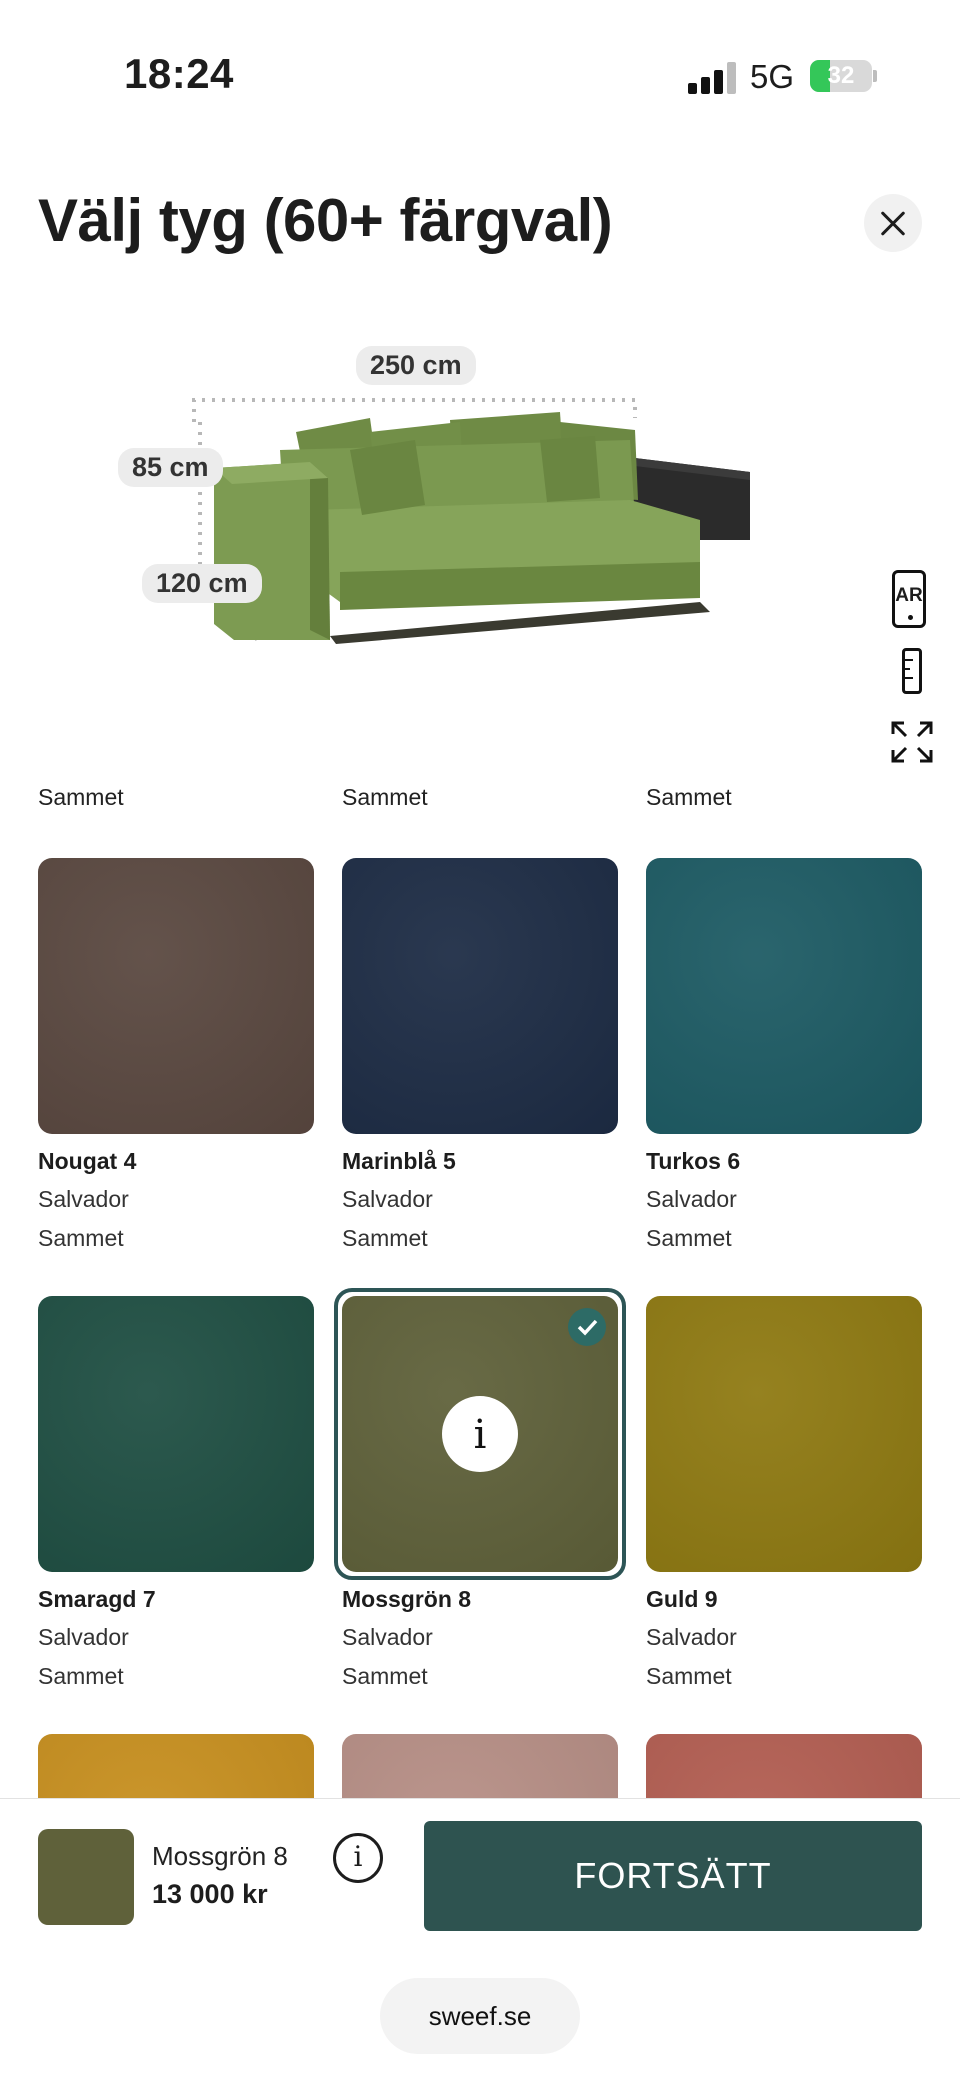  What do you see at coordinates (480, 2016) in the screenshot?
I see `browser-url-bar: sweef.se` at bounding box center [480, 2016].